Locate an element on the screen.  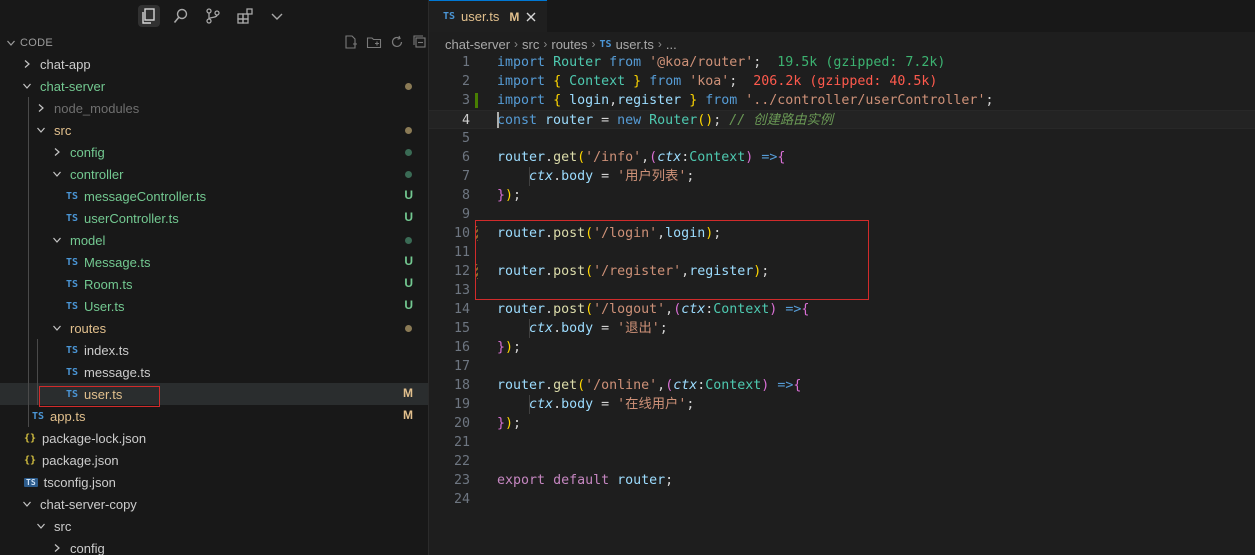
code-token: = is located at coordinates (605, 120).